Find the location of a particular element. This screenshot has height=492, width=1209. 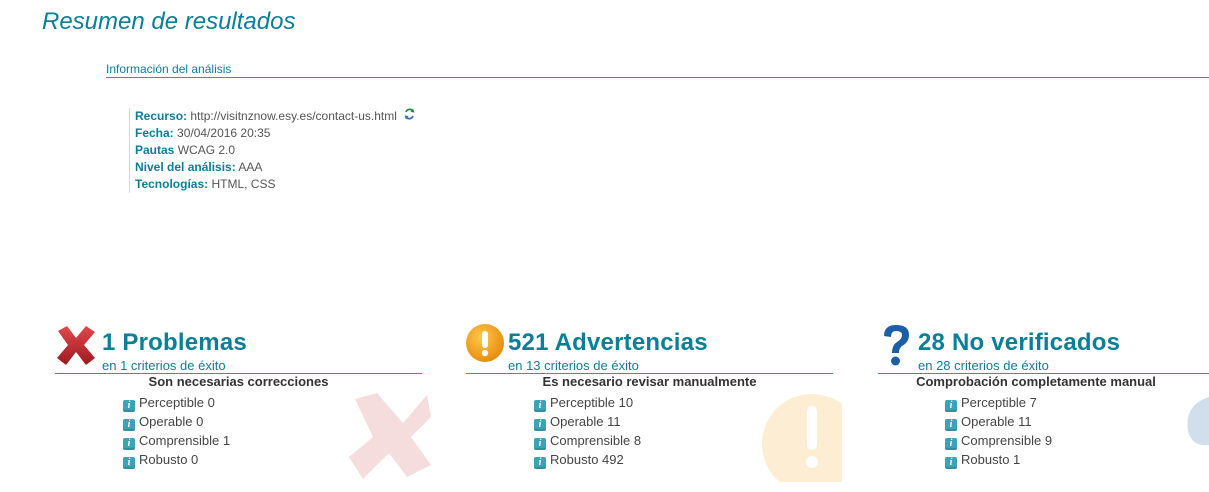

unverified-heading: 28 No verificados is located at coordinates (1019, 342).